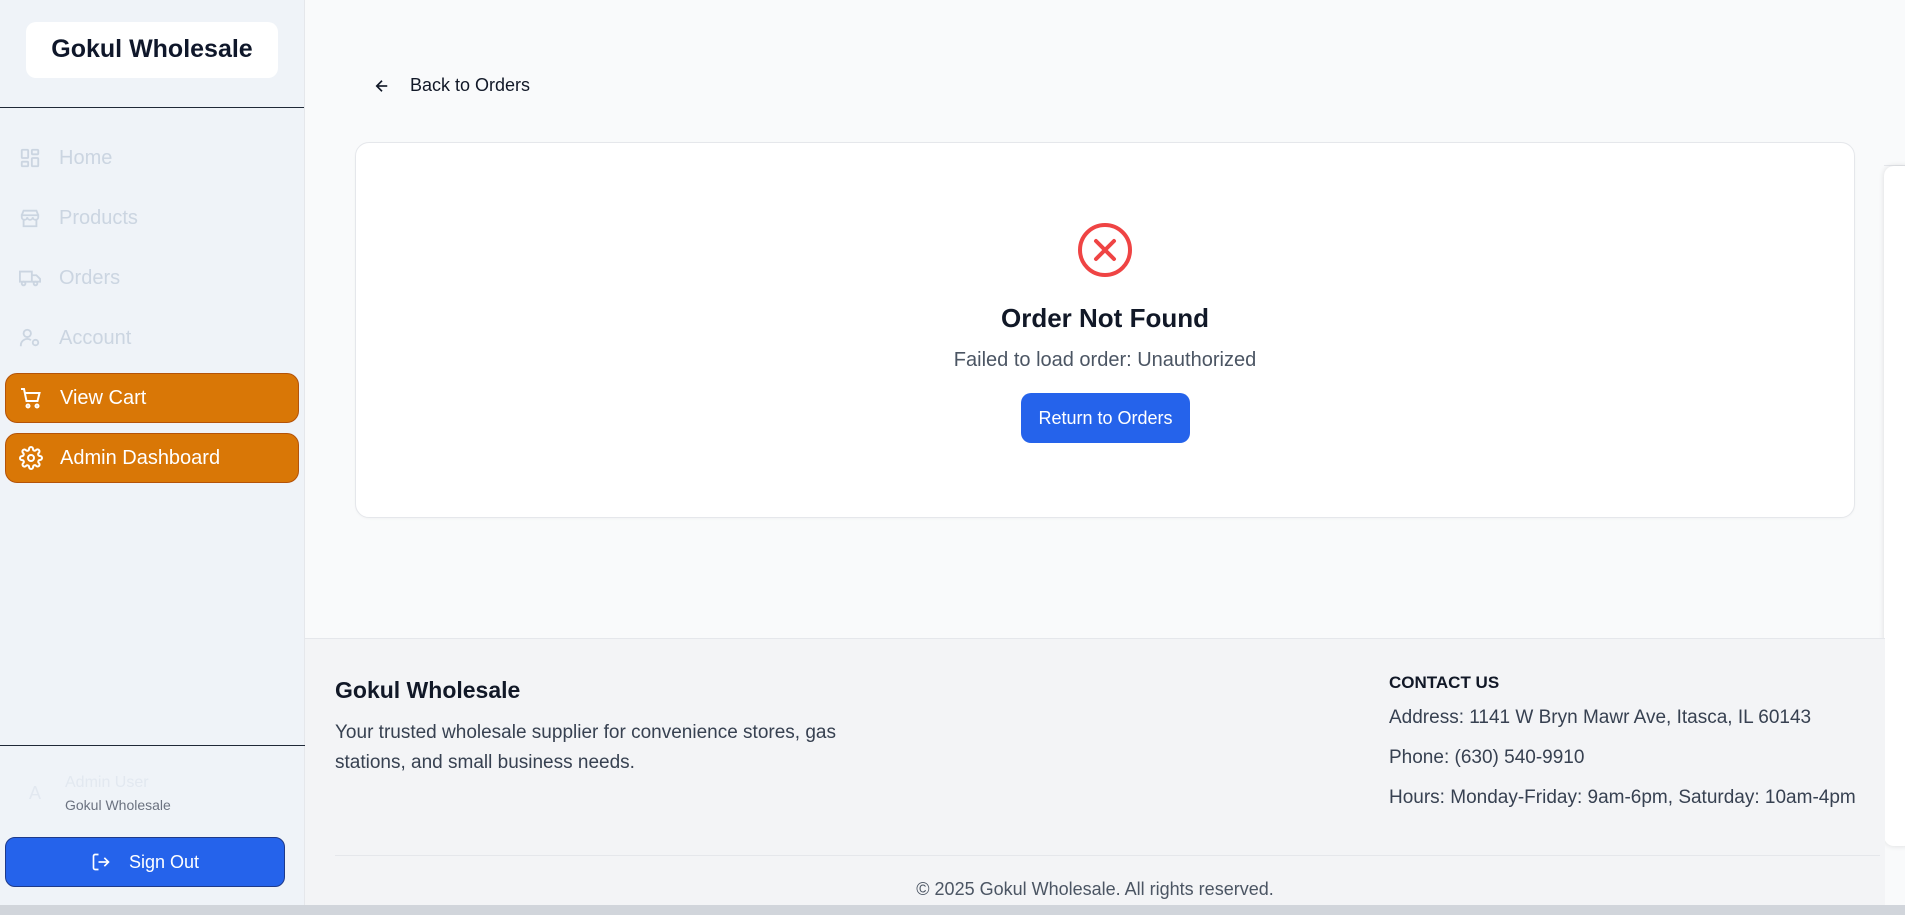 The height and width of the screenshot is (915, 1905). Describe the element at coordinates (152, 793) in the screenshot. I see `user-profile: A Admin User Gokul Wholesale` at that location.